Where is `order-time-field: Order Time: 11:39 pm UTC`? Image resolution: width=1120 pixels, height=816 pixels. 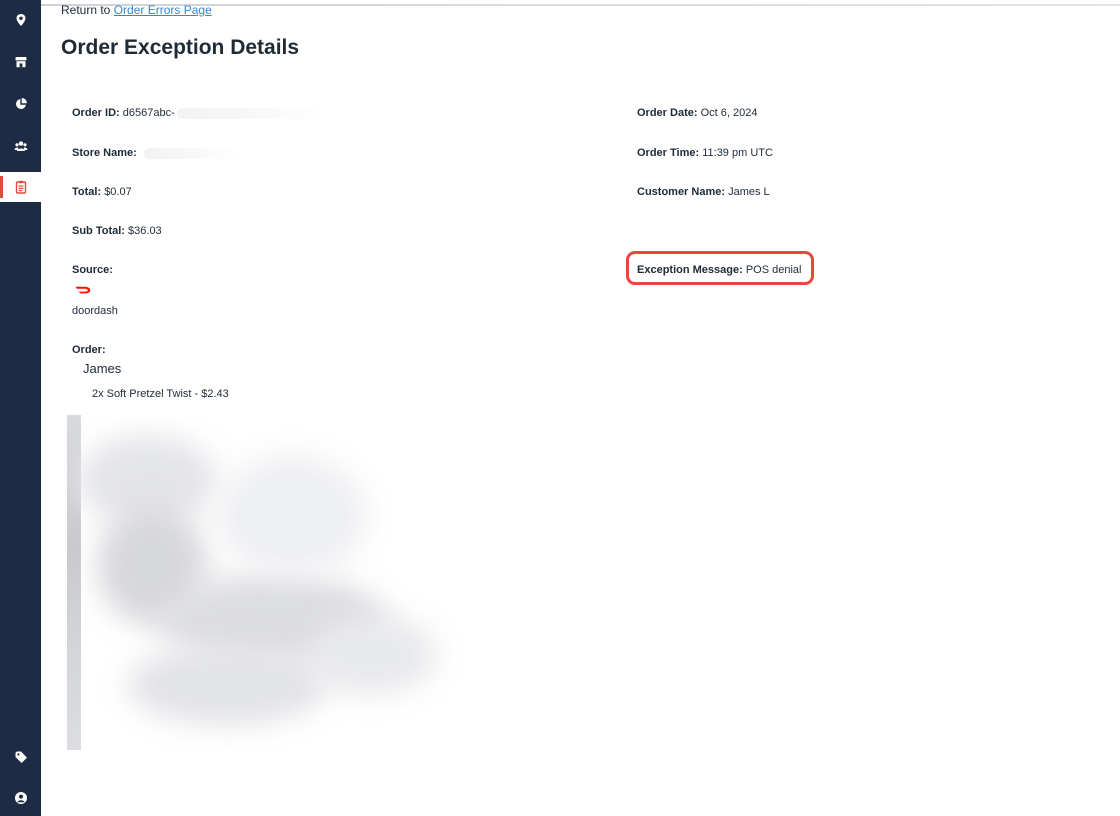 order-time-field: Order Time: 11:39 pm UTC is located at coordinates (705, 153).